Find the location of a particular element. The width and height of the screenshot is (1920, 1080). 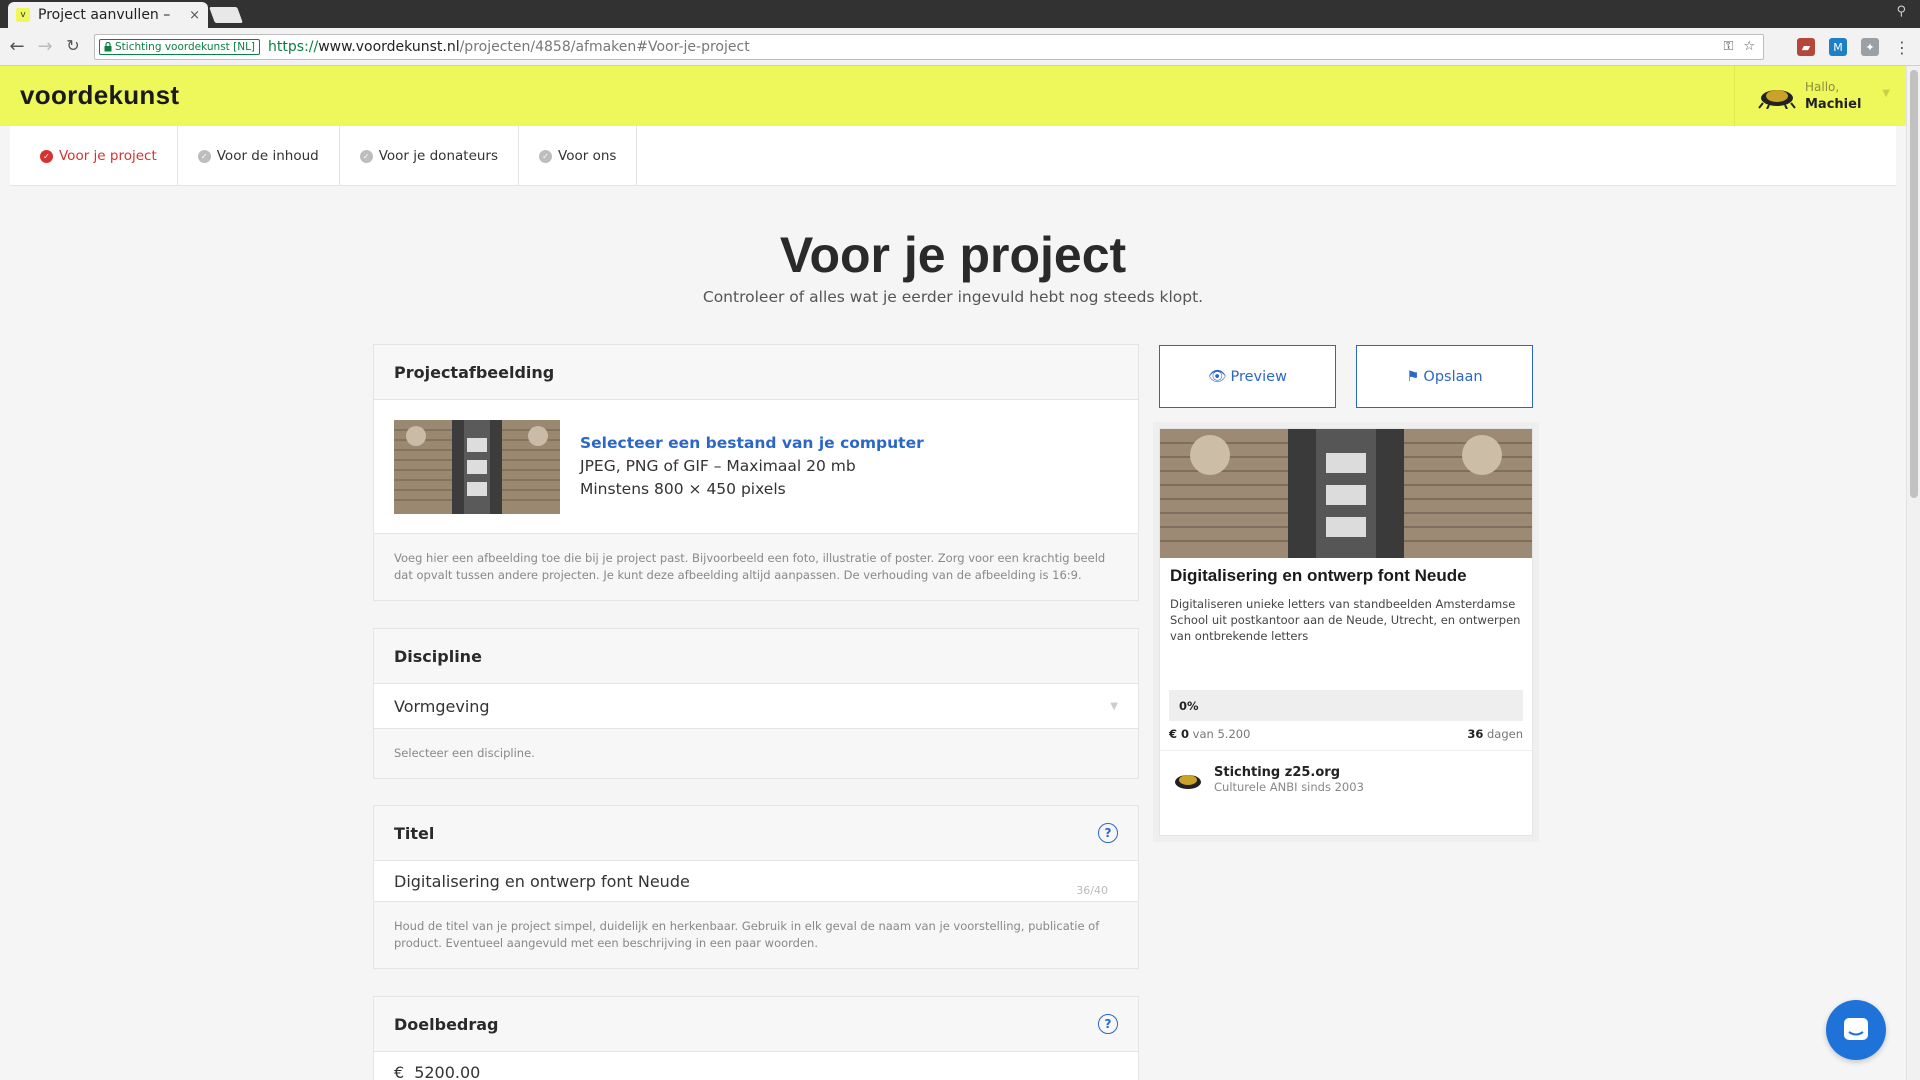

panel-title: Titel is located at coordinates (414, 833).